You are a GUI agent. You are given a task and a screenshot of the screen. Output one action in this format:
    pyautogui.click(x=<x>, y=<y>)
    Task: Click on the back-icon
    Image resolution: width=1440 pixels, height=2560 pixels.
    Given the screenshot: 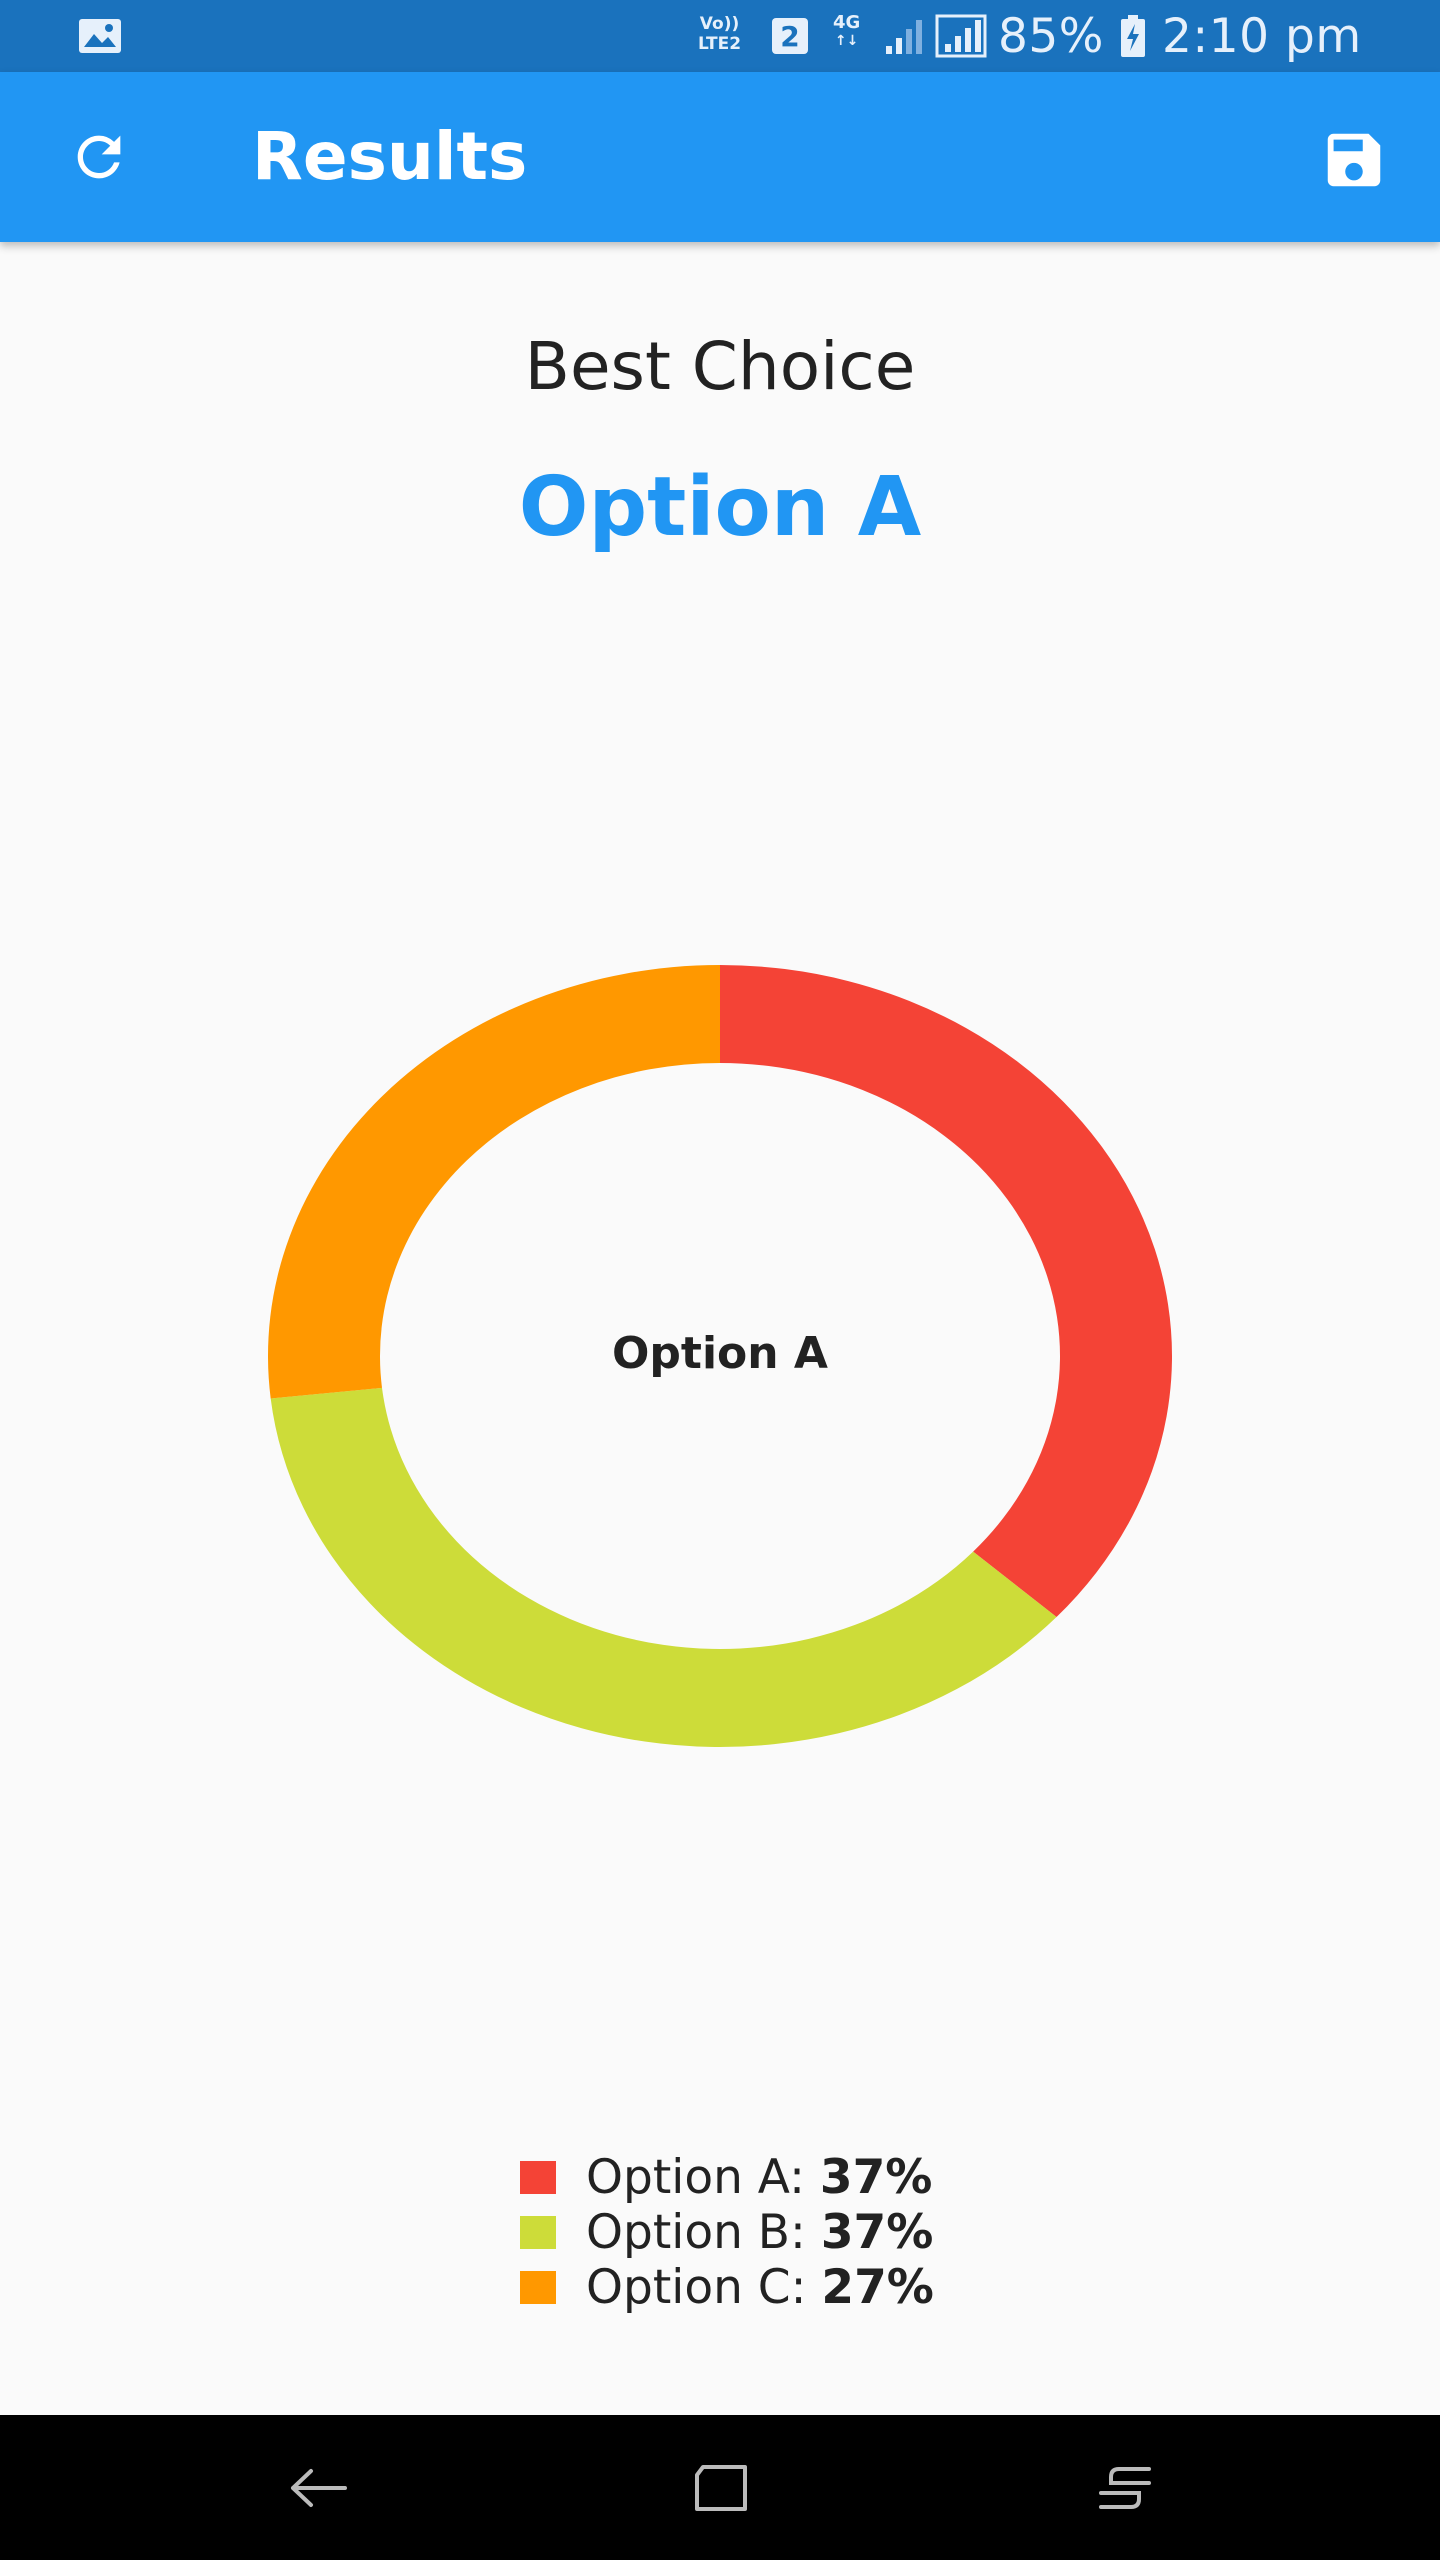 What is the action you would take?
    pyautogui.click(x=319, y=2488)
    